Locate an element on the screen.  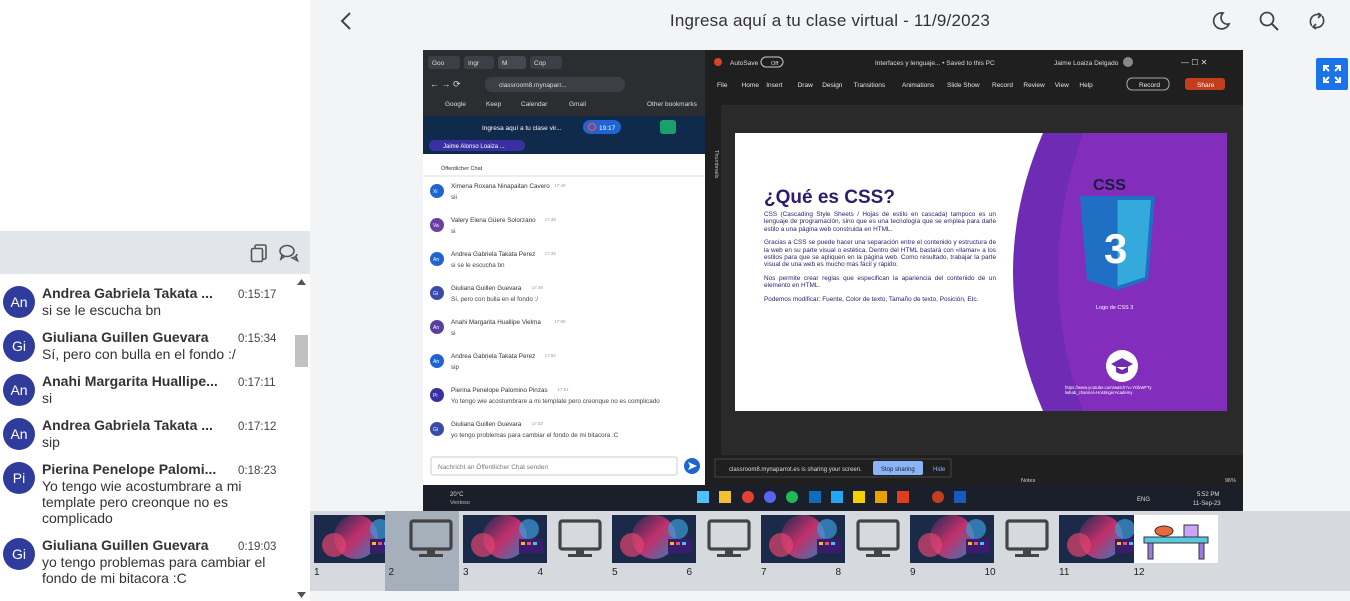
share-label: Share is located at coordinates (1206, 85).